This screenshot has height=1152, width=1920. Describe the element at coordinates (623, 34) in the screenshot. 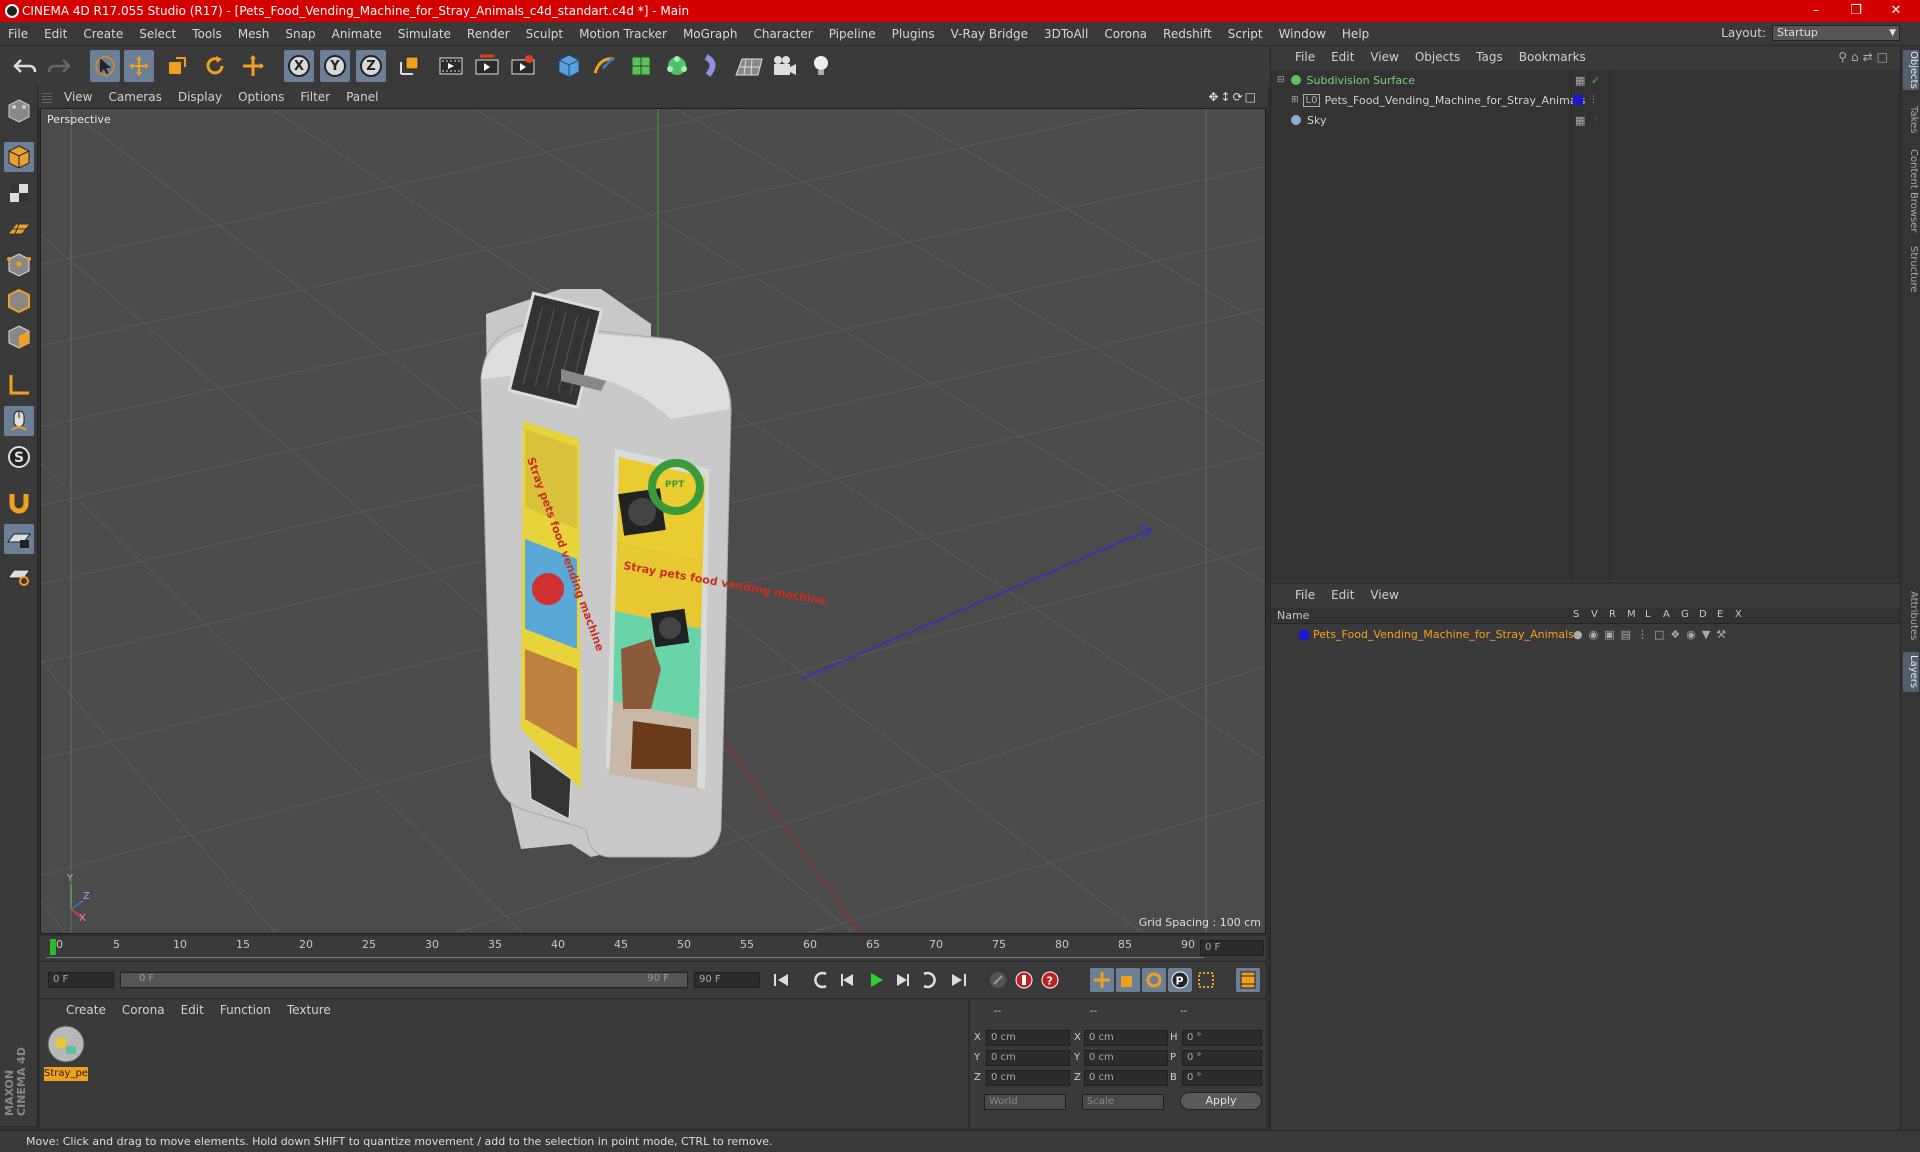

I see `menu-motion-tracker: Motion Tracker` at that location.